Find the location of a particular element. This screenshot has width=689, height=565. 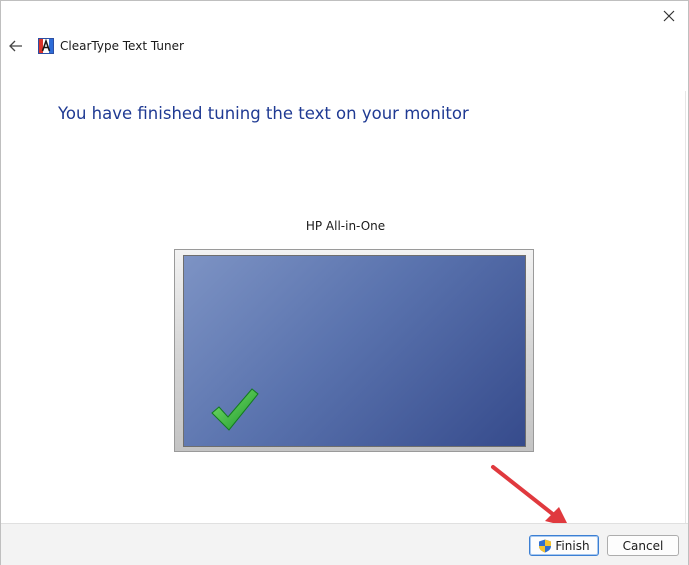

cleartype-icon is located at coordinates (46, 46).